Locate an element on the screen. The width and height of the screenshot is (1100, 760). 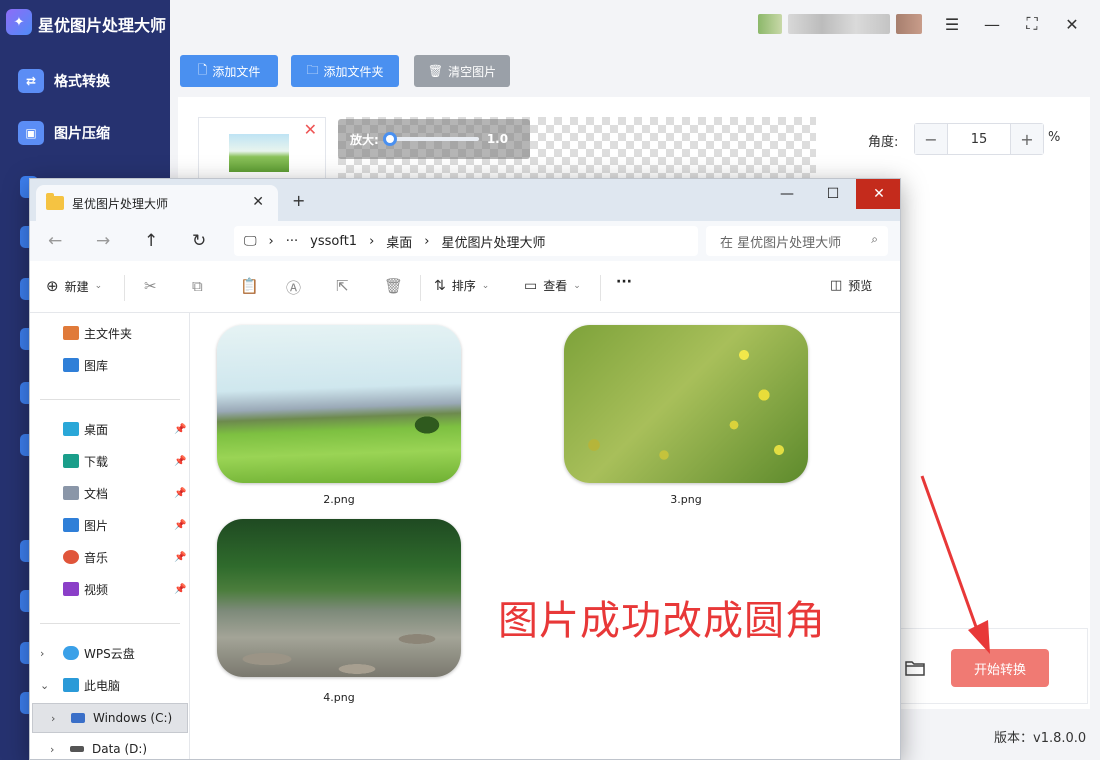
gallery-icon is located at coordinates (71, 365).